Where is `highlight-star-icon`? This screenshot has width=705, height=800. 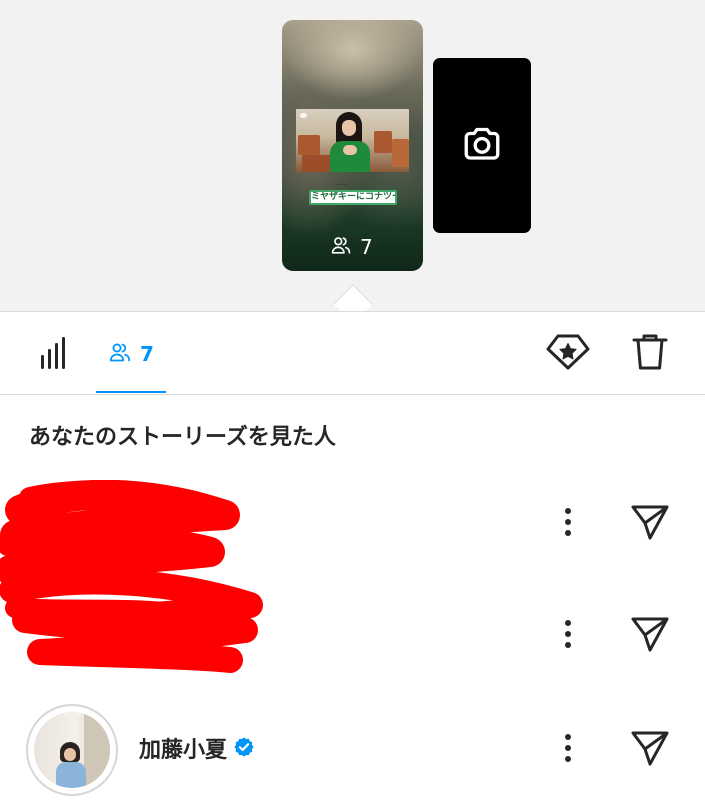 highlight-star-icon is located at coordinates (568, 354).